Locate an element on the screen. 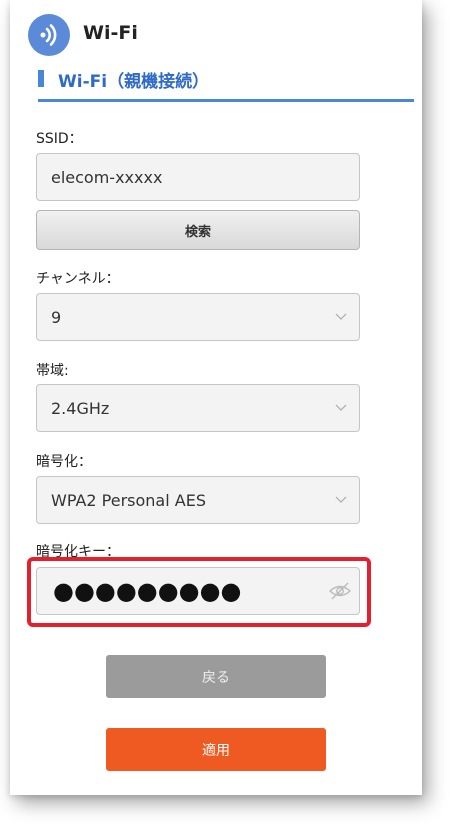  wifi-signal-icon is located at coordinates (49, 35).